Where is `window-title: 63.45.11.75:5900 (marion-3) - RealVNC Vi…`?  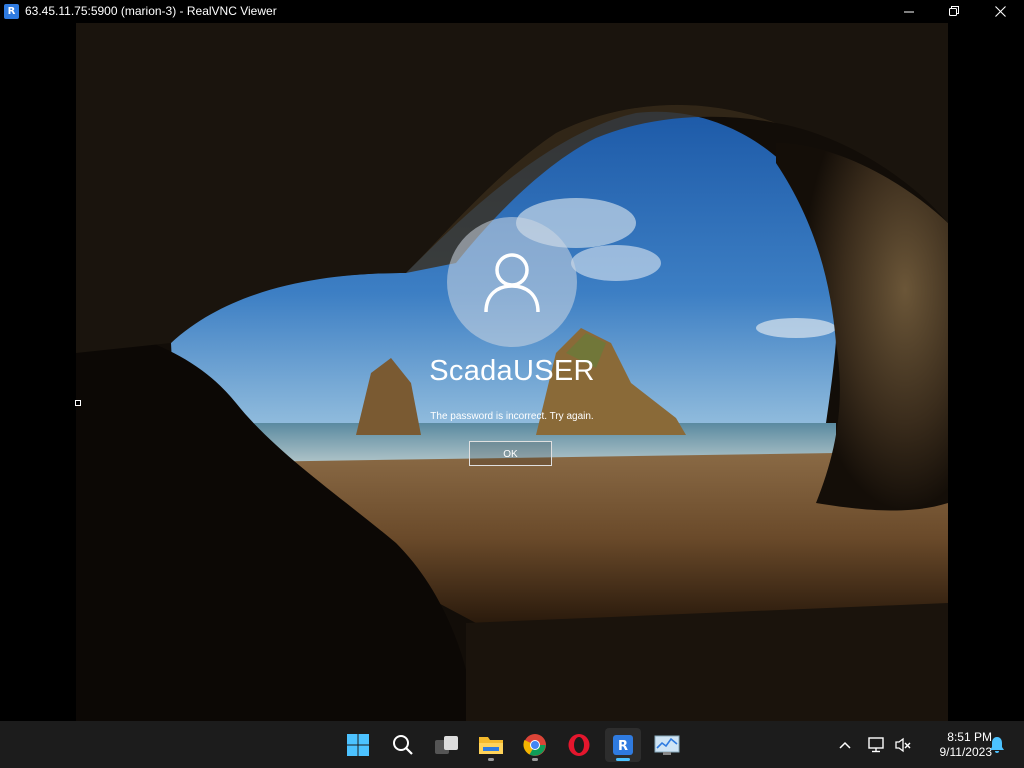
window-title: 63.45.11.75:5900 (marion-3) - RealVNC Vi… is located at coordinates (151, 11).